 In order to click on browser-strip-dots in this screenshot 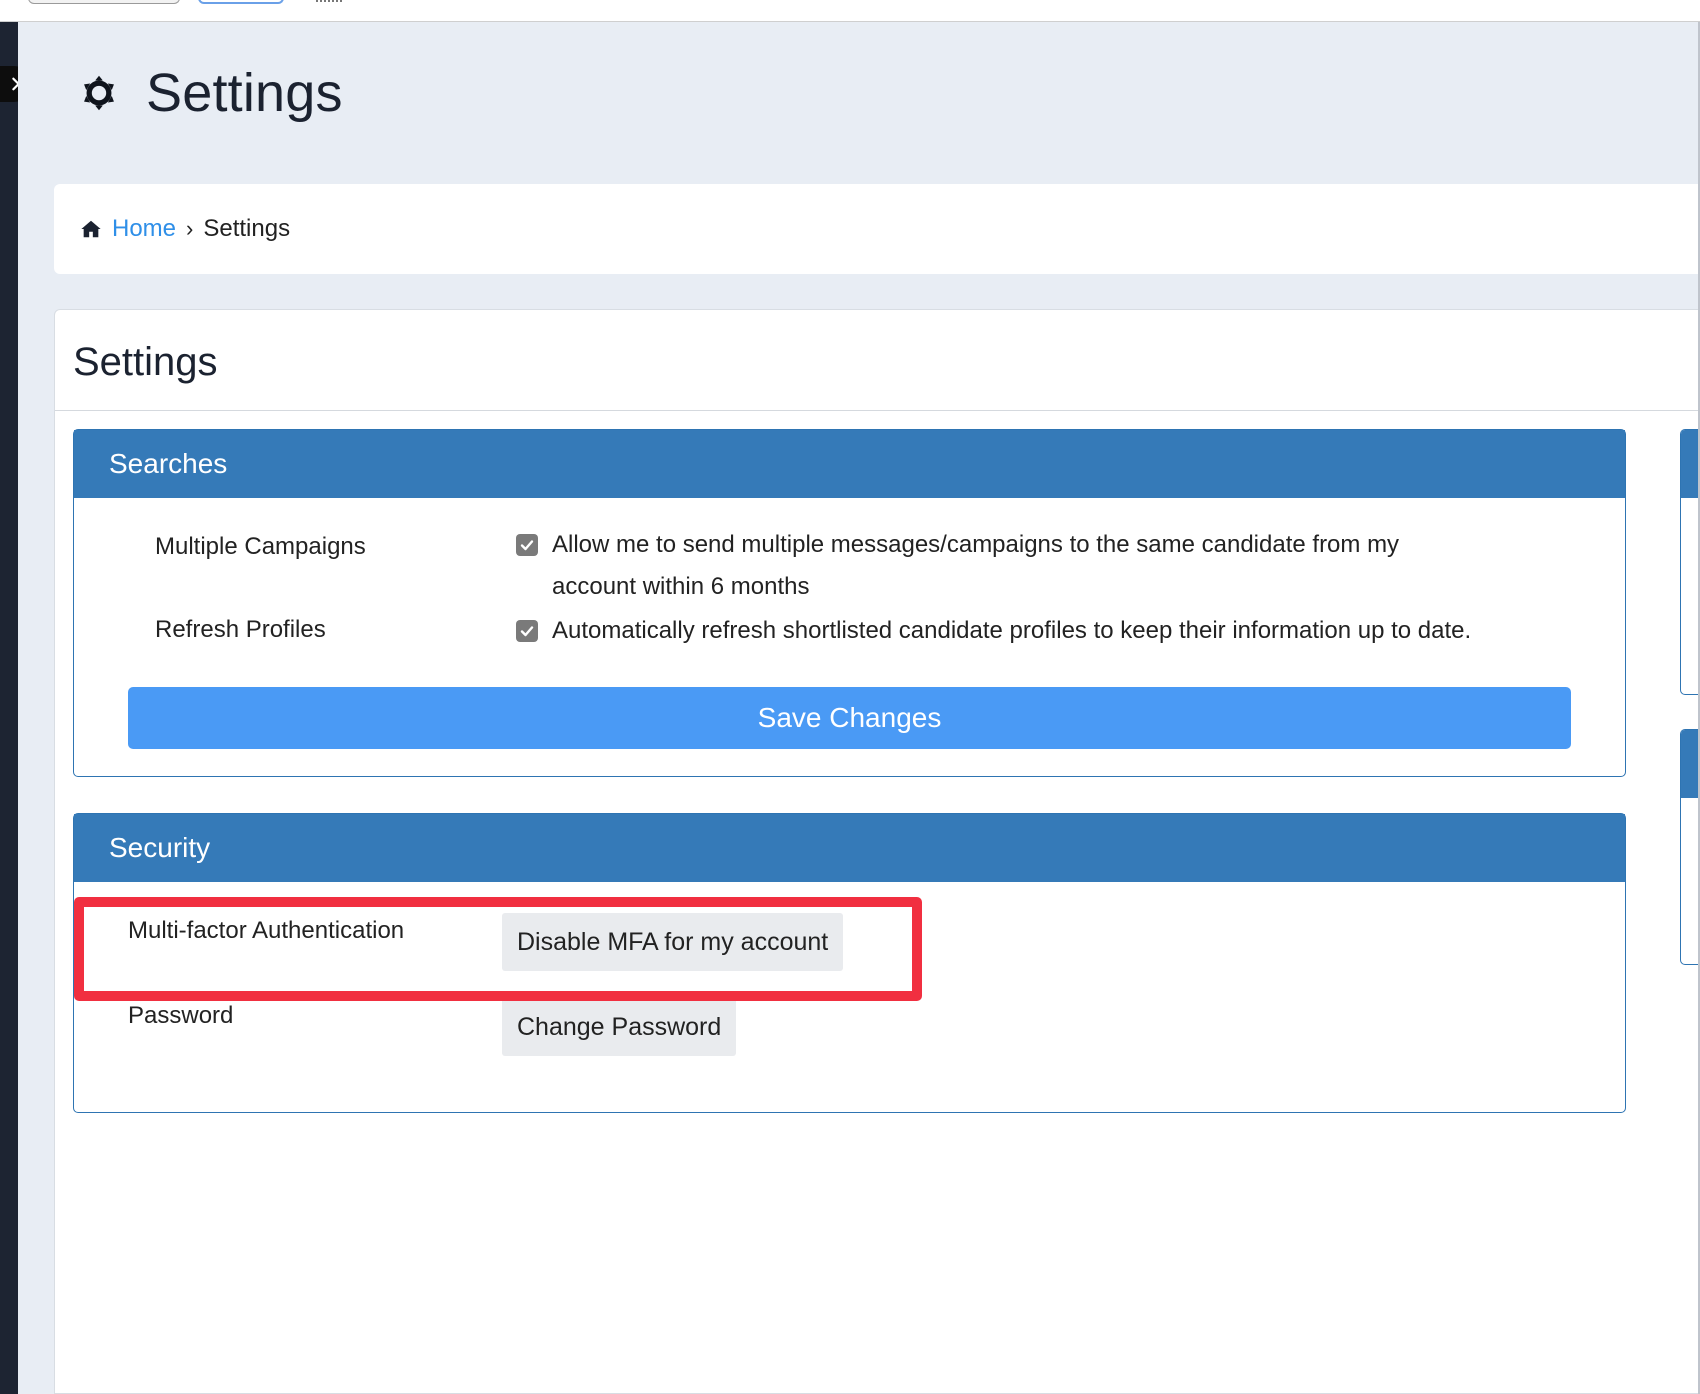, I will do `click(329, 1)`.